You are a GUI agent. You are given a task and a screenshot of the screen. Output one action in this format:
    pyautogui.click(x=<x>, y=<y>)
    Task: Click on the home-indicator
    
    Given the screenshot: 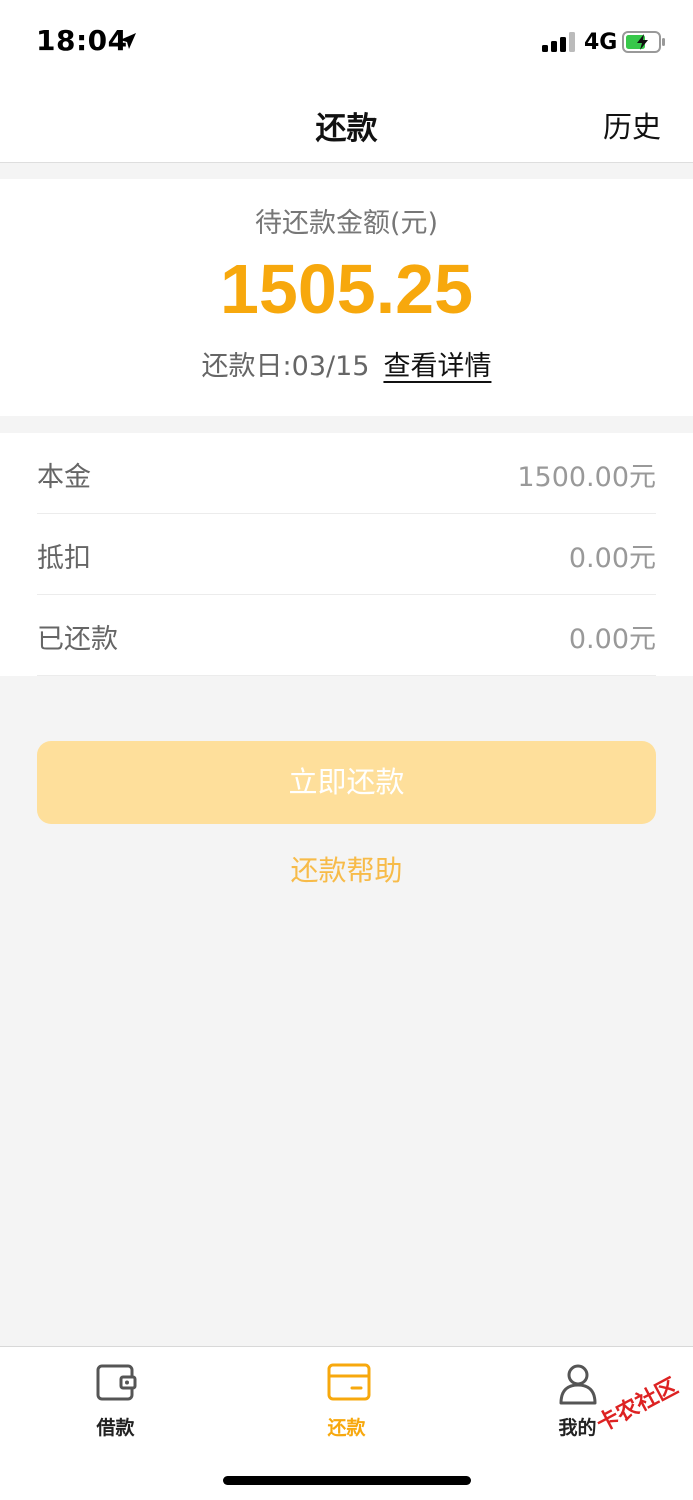 What is the action you would take?
    pyautogui.click(x=347, y=1480)
    